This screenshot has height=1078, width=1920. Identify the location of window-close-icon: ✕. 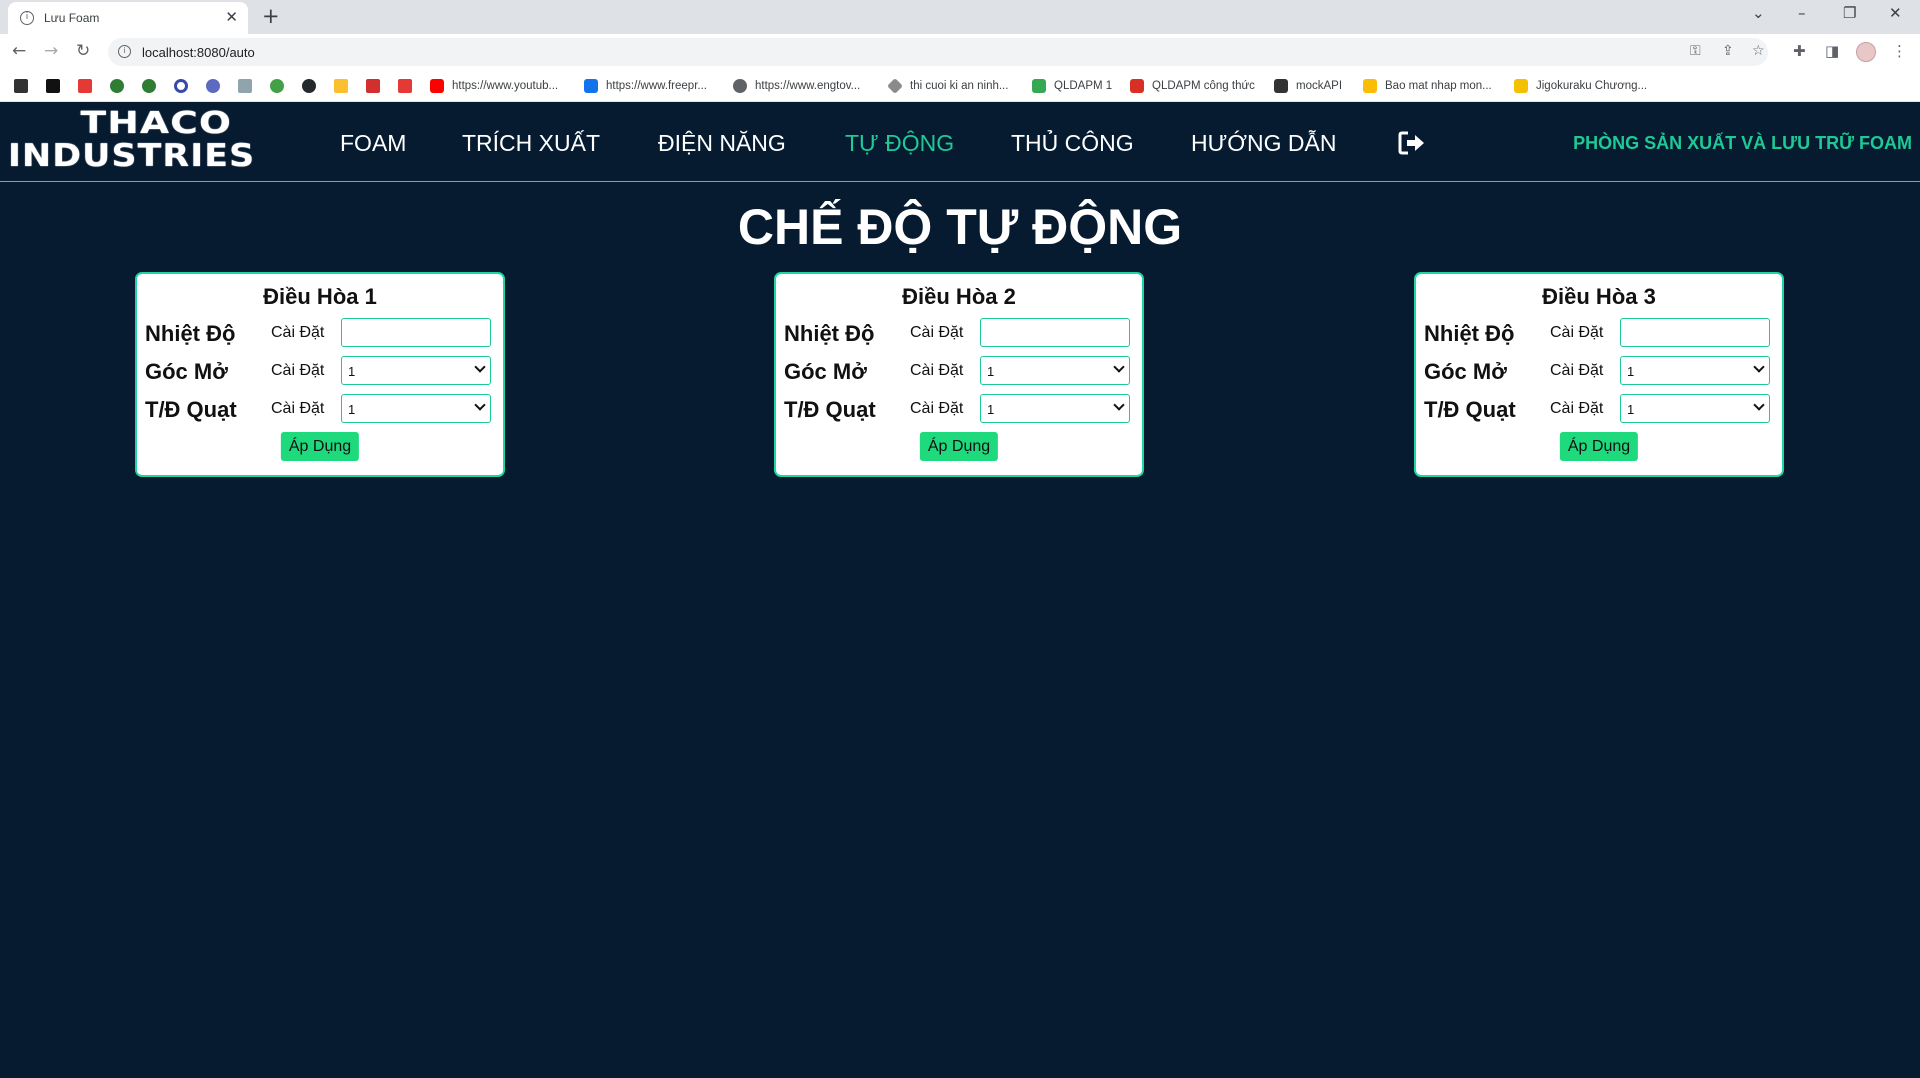
(1895, 13).